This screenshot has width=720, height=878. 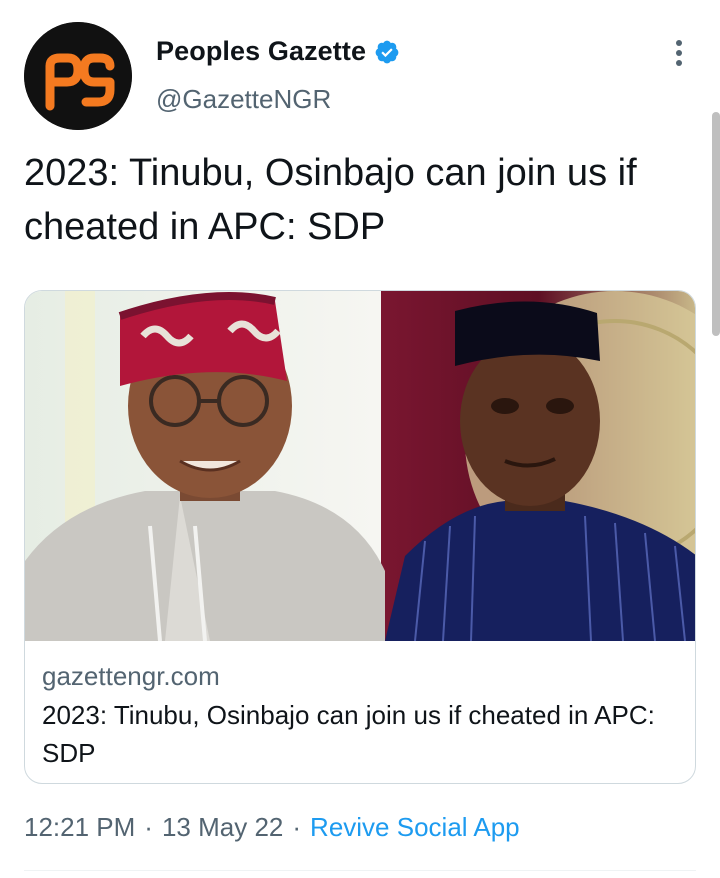 I want to click on verified-badge-icon, so click(x=387, y=52).